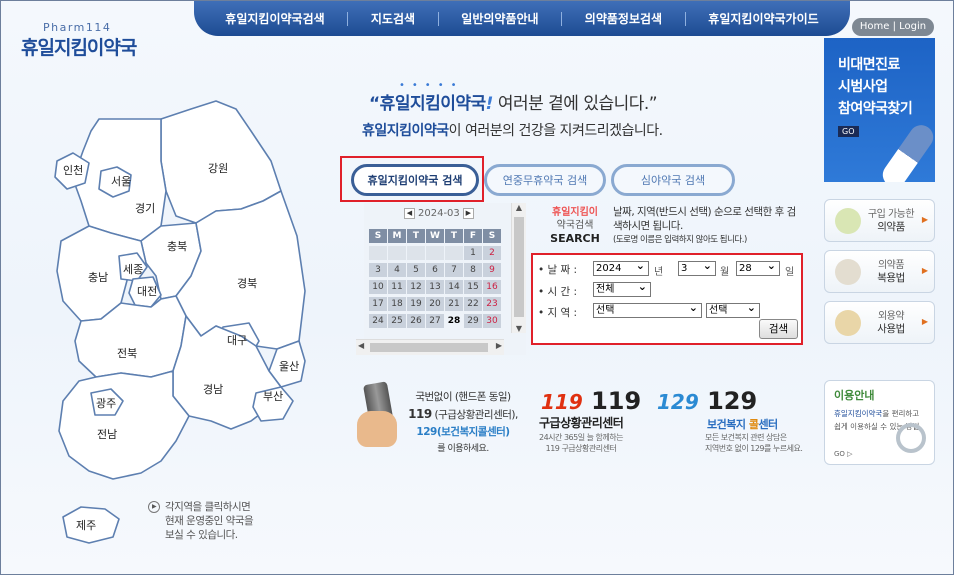 This screenshot has height=575, width=954. Describe the element at coordinates (558, 270) in the screenshot. I see `date-label: • 날 짜 :` at that location.